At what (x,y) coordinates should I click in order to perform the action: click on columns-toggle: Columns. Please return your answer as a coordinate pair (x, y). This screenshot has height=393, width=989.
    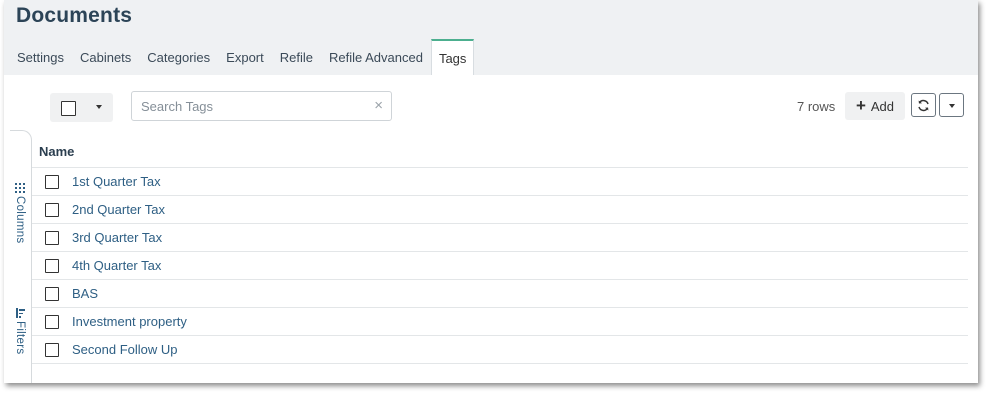
    Looking at the image, I should click on (20, 213).